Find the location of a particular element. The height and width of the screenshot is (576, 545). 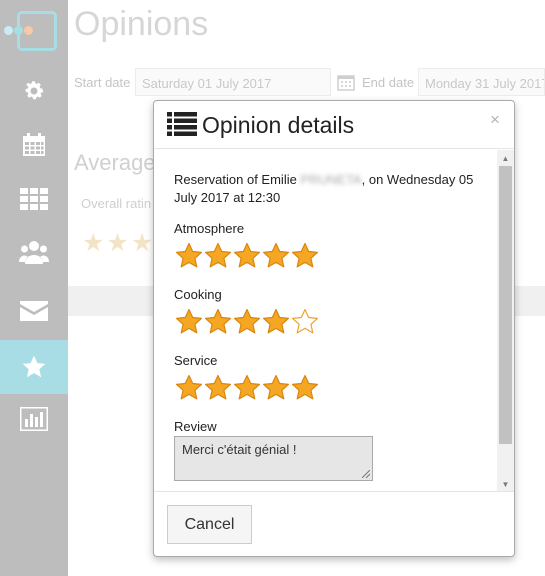

bar-chart-icon is located at coordinates (34, 419).